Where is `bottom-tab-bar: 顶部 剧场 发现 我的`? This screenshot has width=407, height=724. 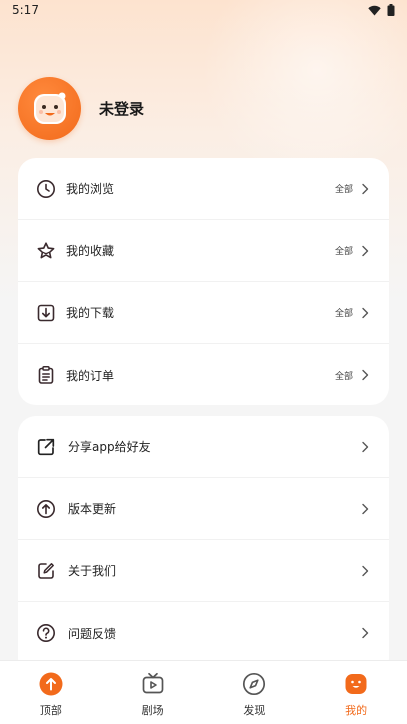
bottom-tab-bar: 顶部 剧场 发现 我的 is located at coordinates (203, 692).